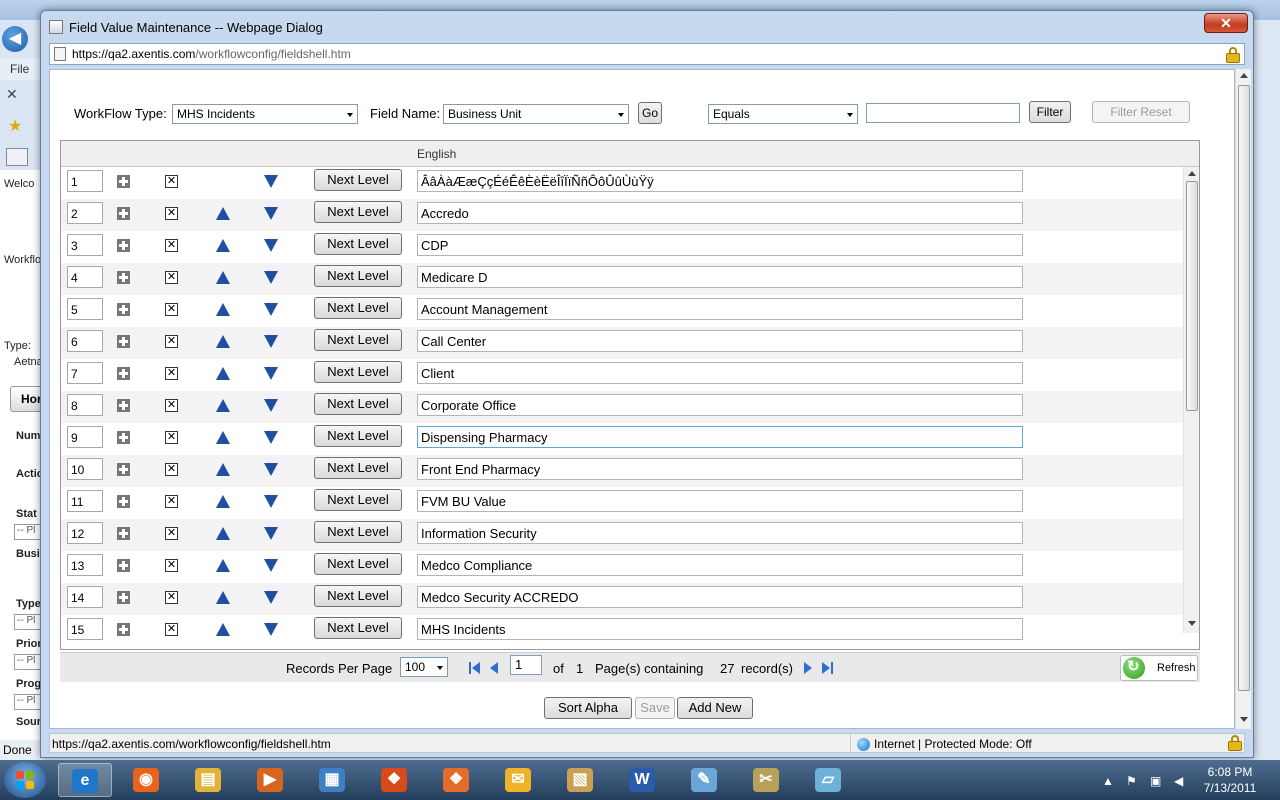 Image resolution: width=1280 pixels, height=800 pixels. What do you see at coordinates (705, 780) in the screenshot?
I see `taskbar-paint: ✎` at bounding box center [705, 780].